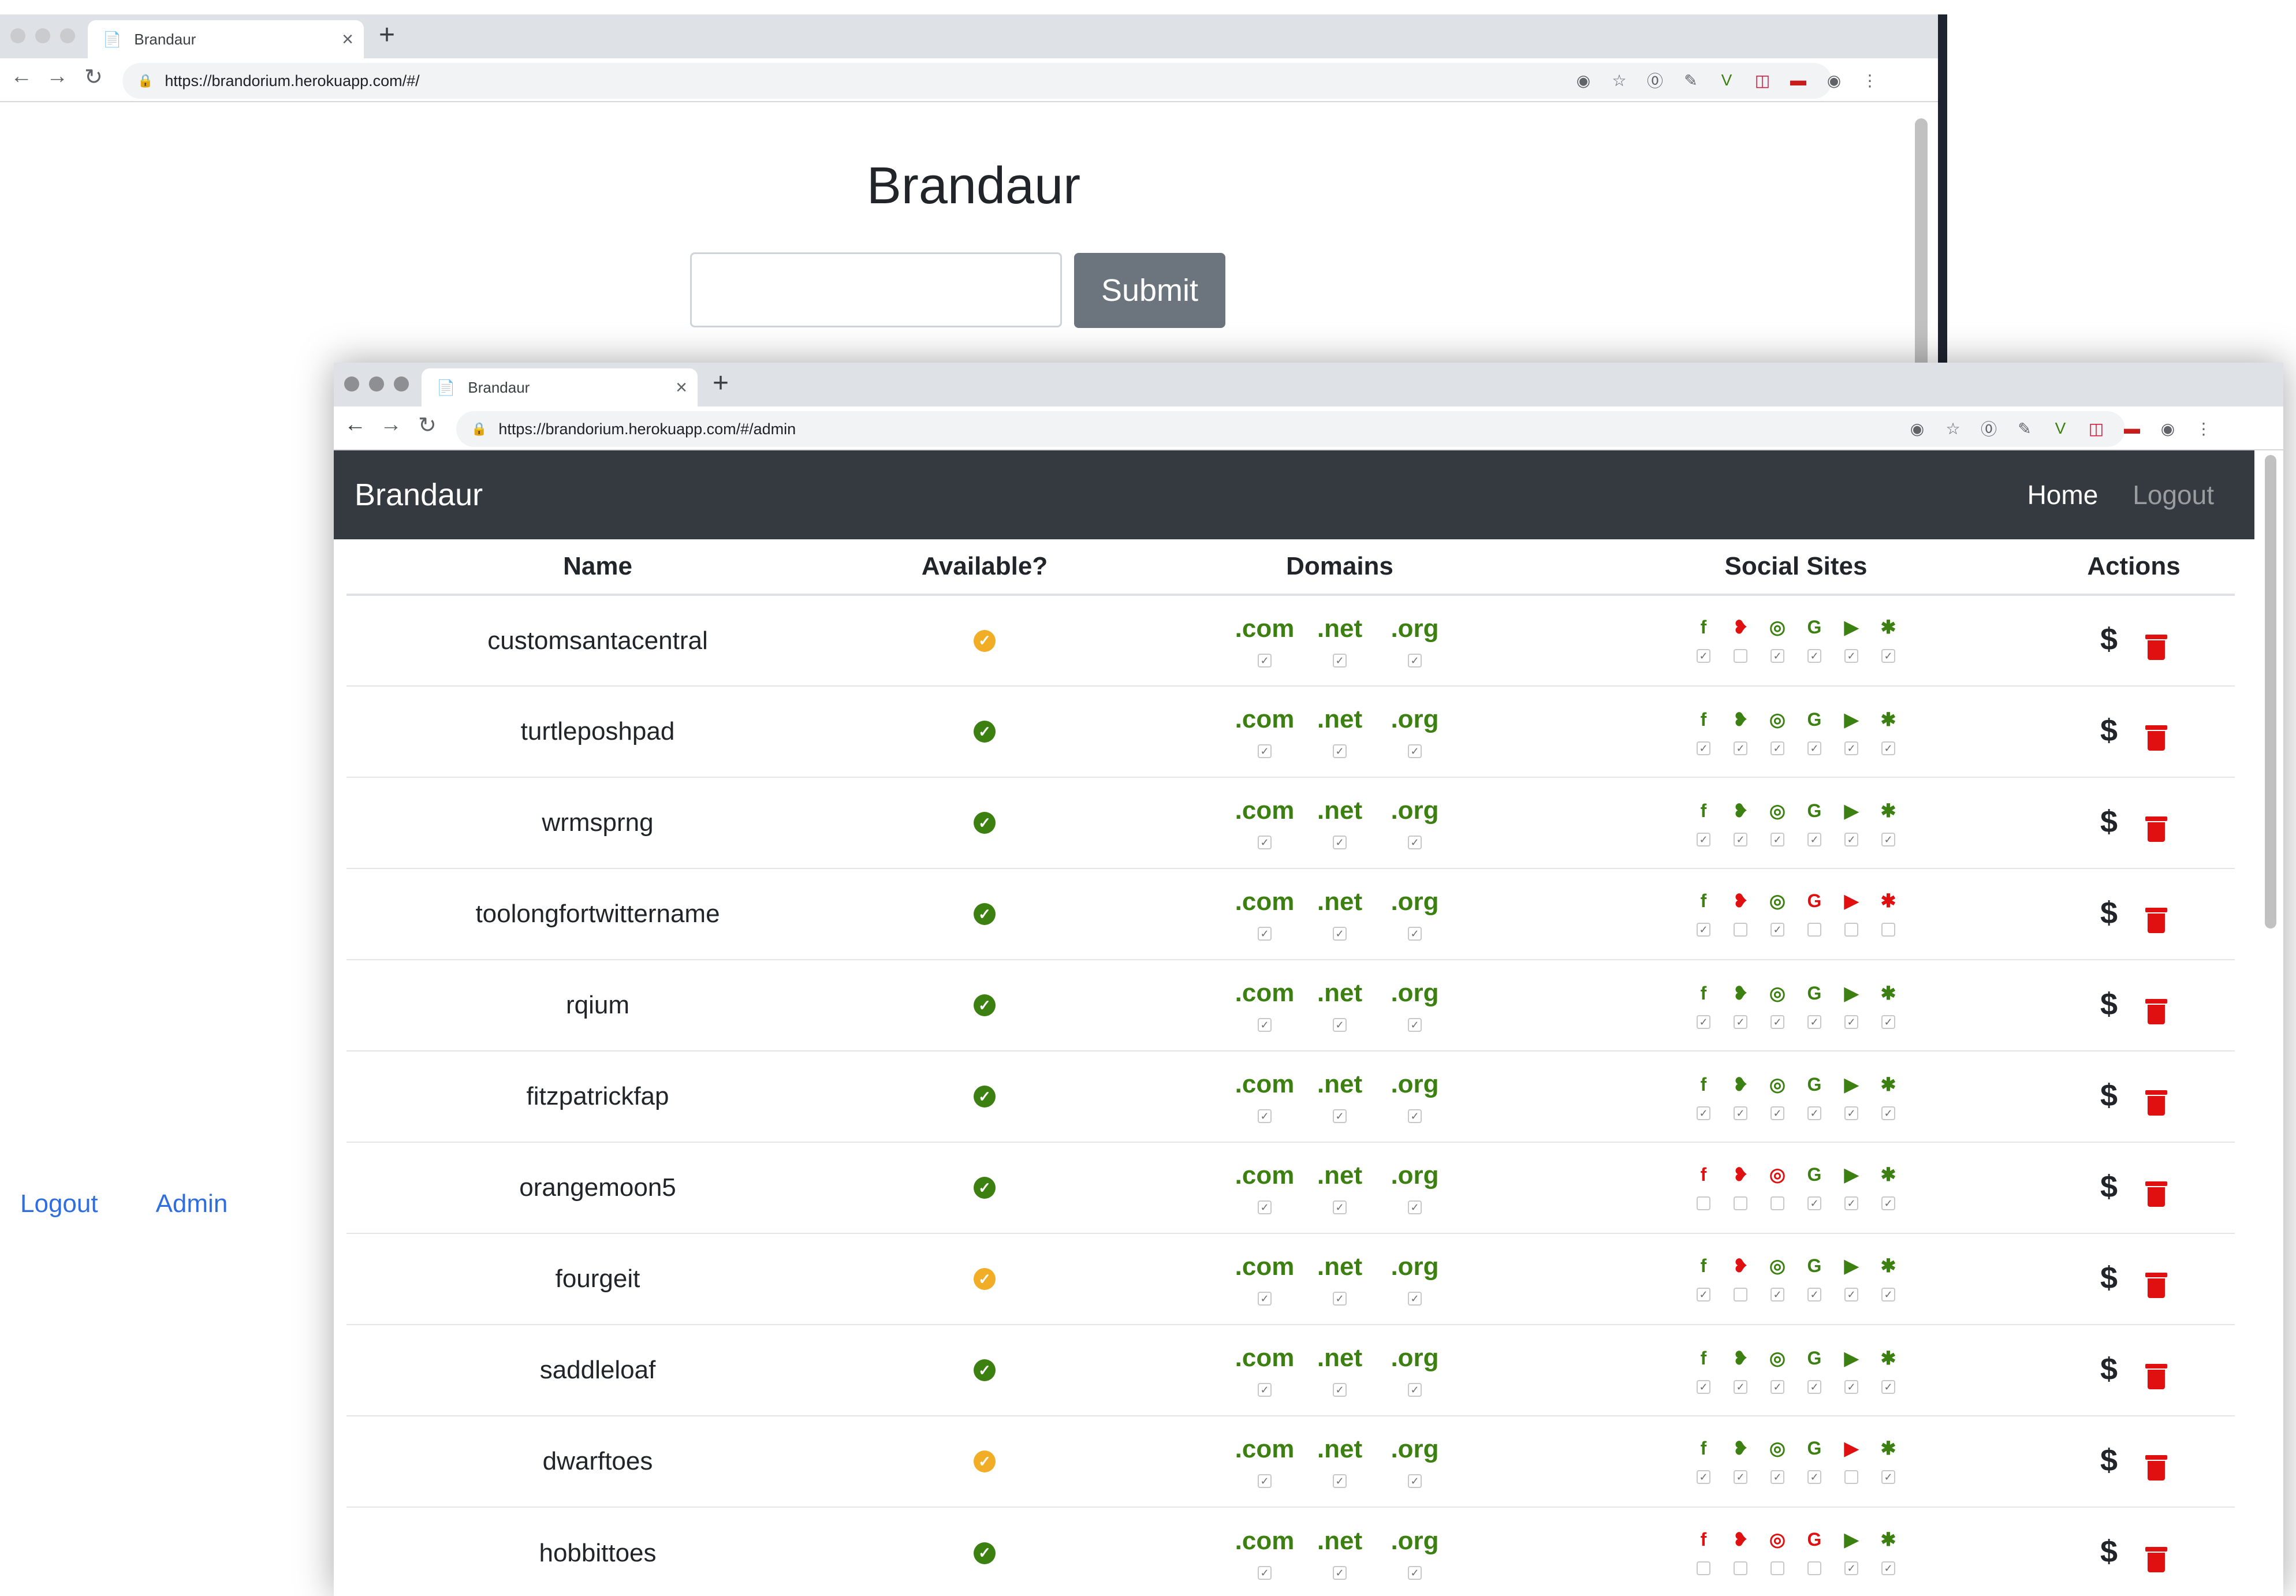 The width and height of the screenshot is (2296, 1596). What do you see at coordinates (2173, 495) in the screenshot?
I see `nav-logout-link: Logout` at bounding box center [2173, 495].